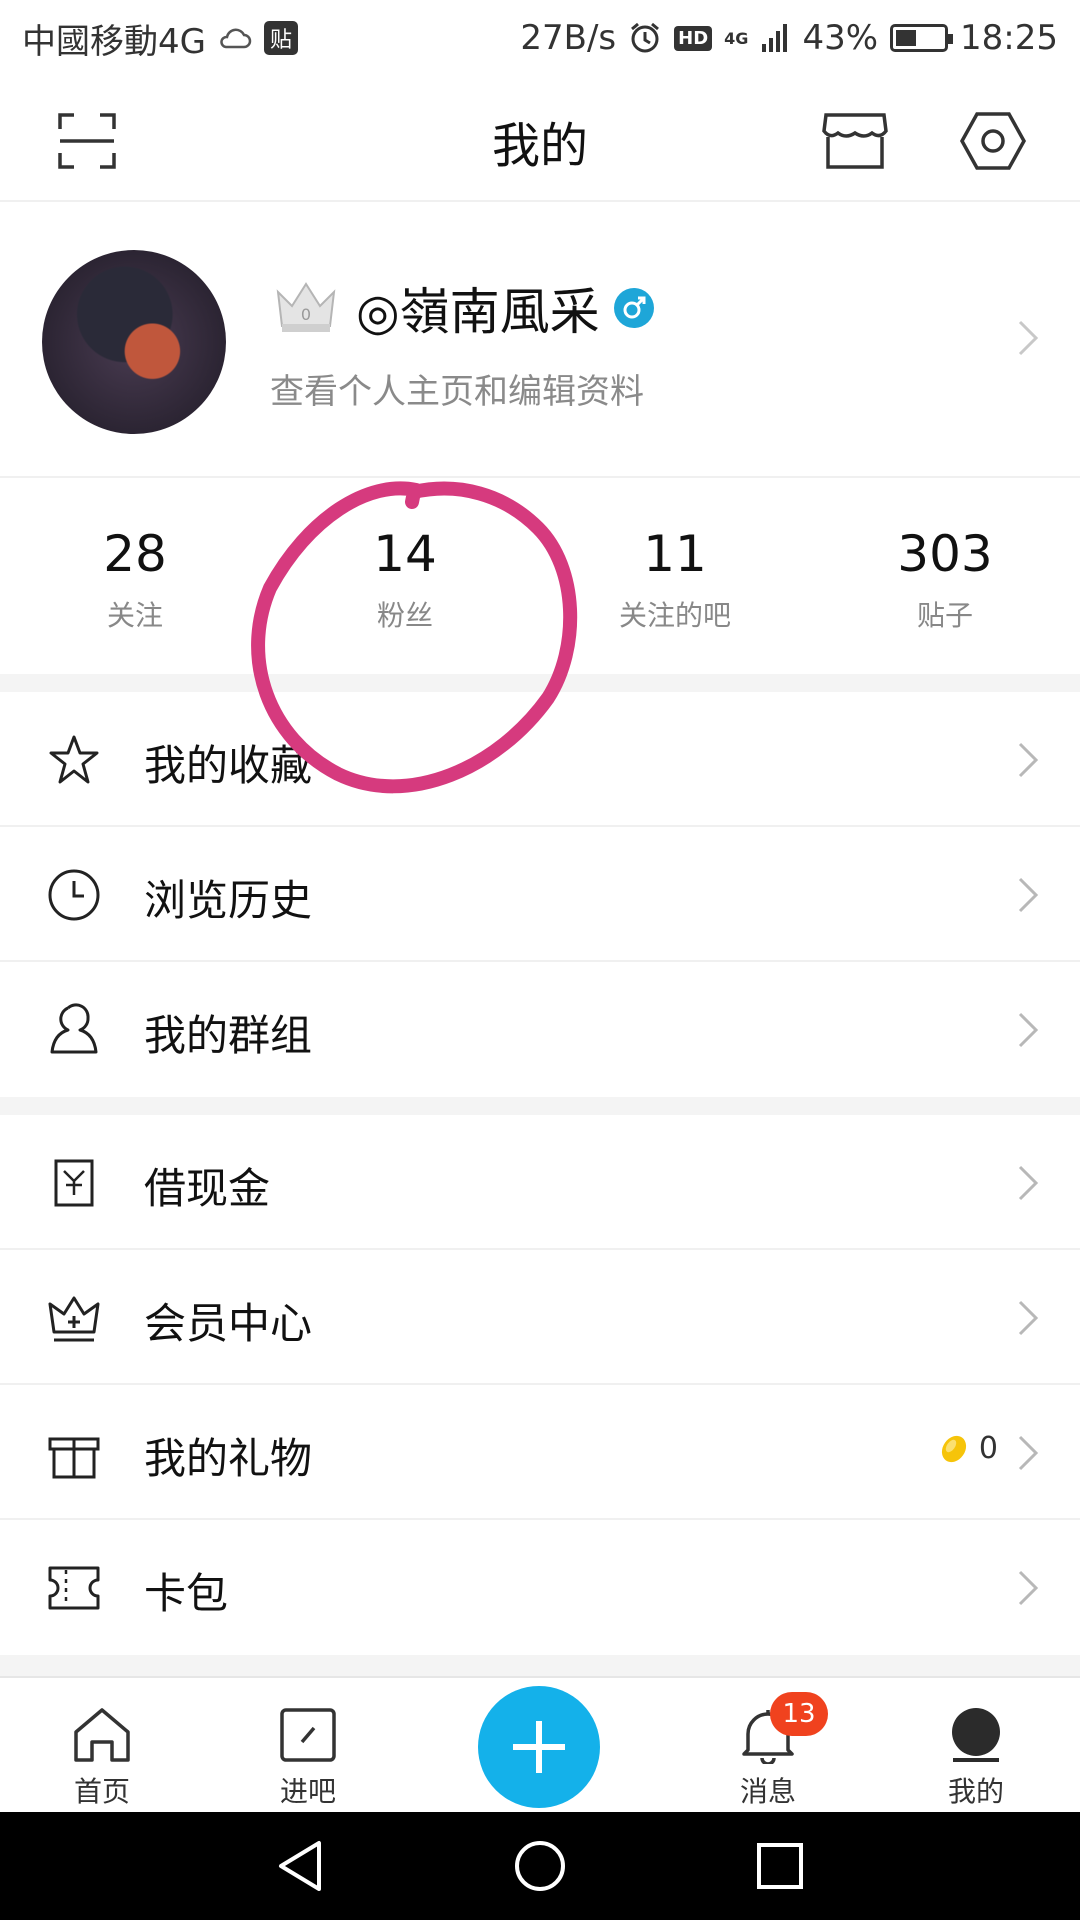 This screenshot has height=1920, width=1080. I want to click on weather-icon, so click(236, 38).